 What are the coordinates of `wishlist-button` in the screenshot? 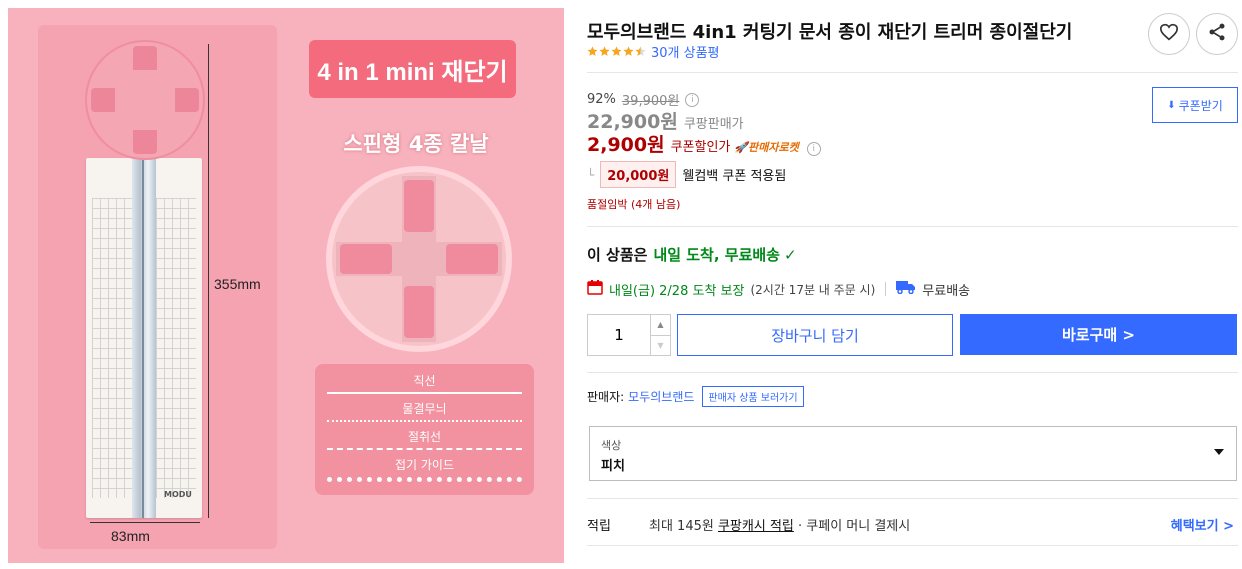 It's located at (1169, 34).